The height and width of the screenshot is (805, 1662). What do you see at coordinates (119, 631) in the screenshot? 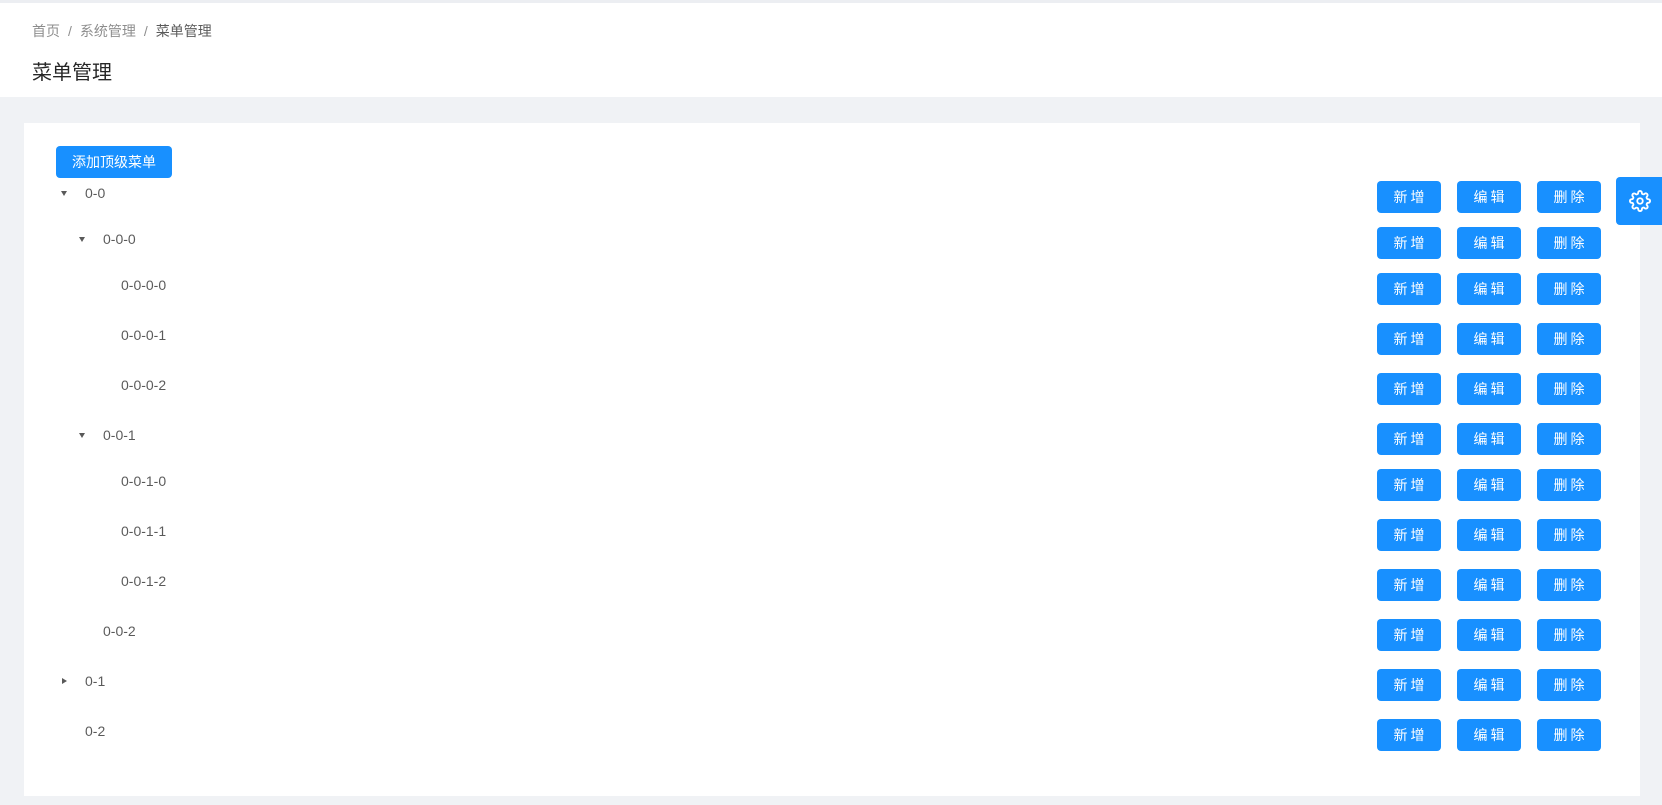
I see `tree-node-title: 0-0-2` at bounding box center [119, 631].